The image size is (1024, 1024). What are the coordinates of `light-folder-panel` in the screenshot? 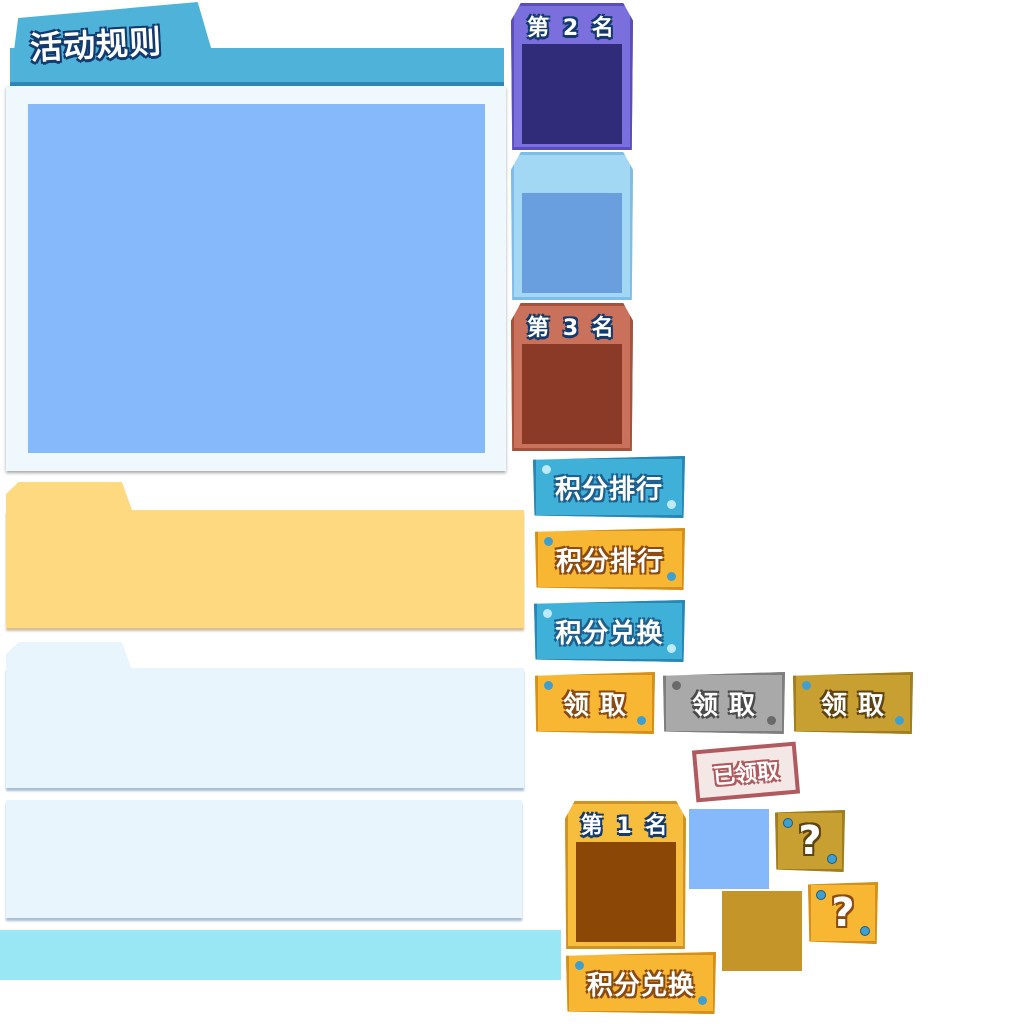 It's located at (266, 717).